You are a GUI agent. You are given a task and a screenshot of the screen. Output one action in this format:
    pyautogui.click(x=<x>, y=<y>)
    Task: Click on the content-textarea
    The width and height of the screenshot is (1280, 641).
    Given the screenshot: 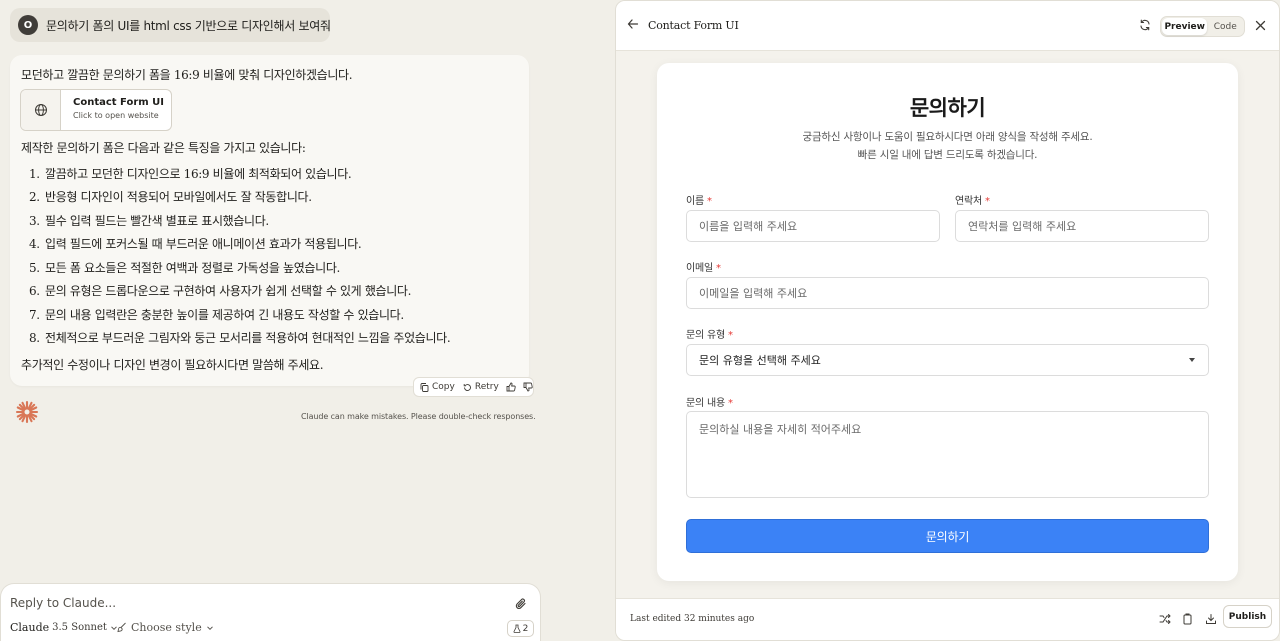 What is the action you would take?
    pyautogui.click(x=947, y=454)
    